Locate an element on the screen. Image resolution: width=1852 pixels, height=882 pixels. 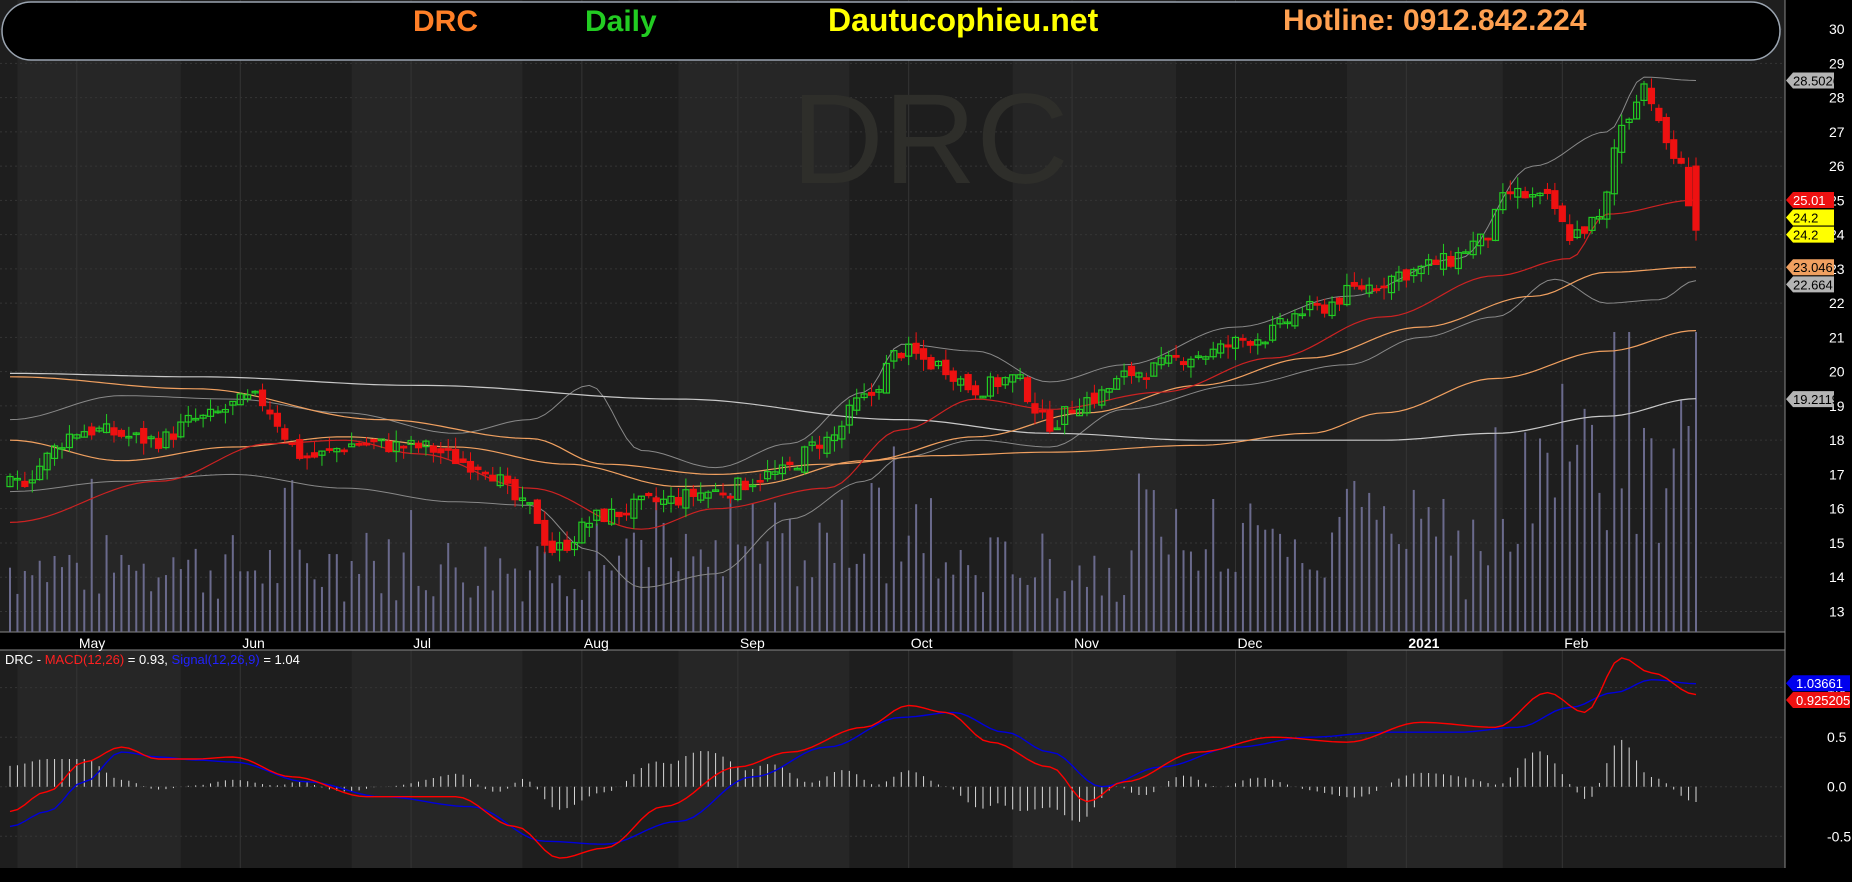
price-tick-label: 13 is located at coordinates (1837, 611).